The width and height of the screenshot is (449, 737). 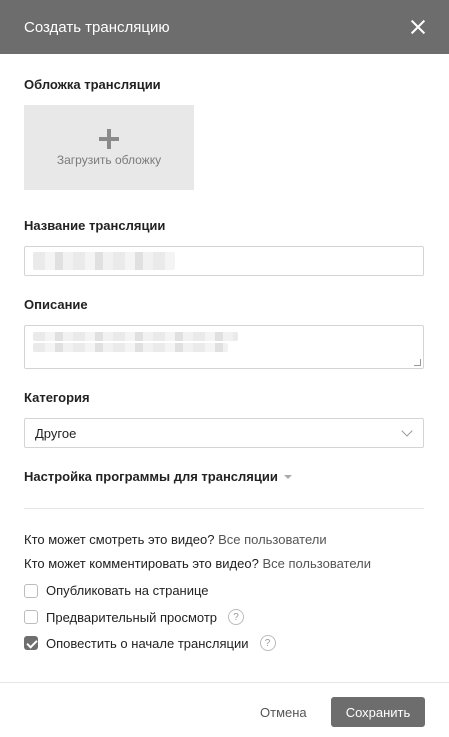 What do you see at coordinates (418, 27) in the screenshot?
I see `close-icon` at bounding box center [418, 27].